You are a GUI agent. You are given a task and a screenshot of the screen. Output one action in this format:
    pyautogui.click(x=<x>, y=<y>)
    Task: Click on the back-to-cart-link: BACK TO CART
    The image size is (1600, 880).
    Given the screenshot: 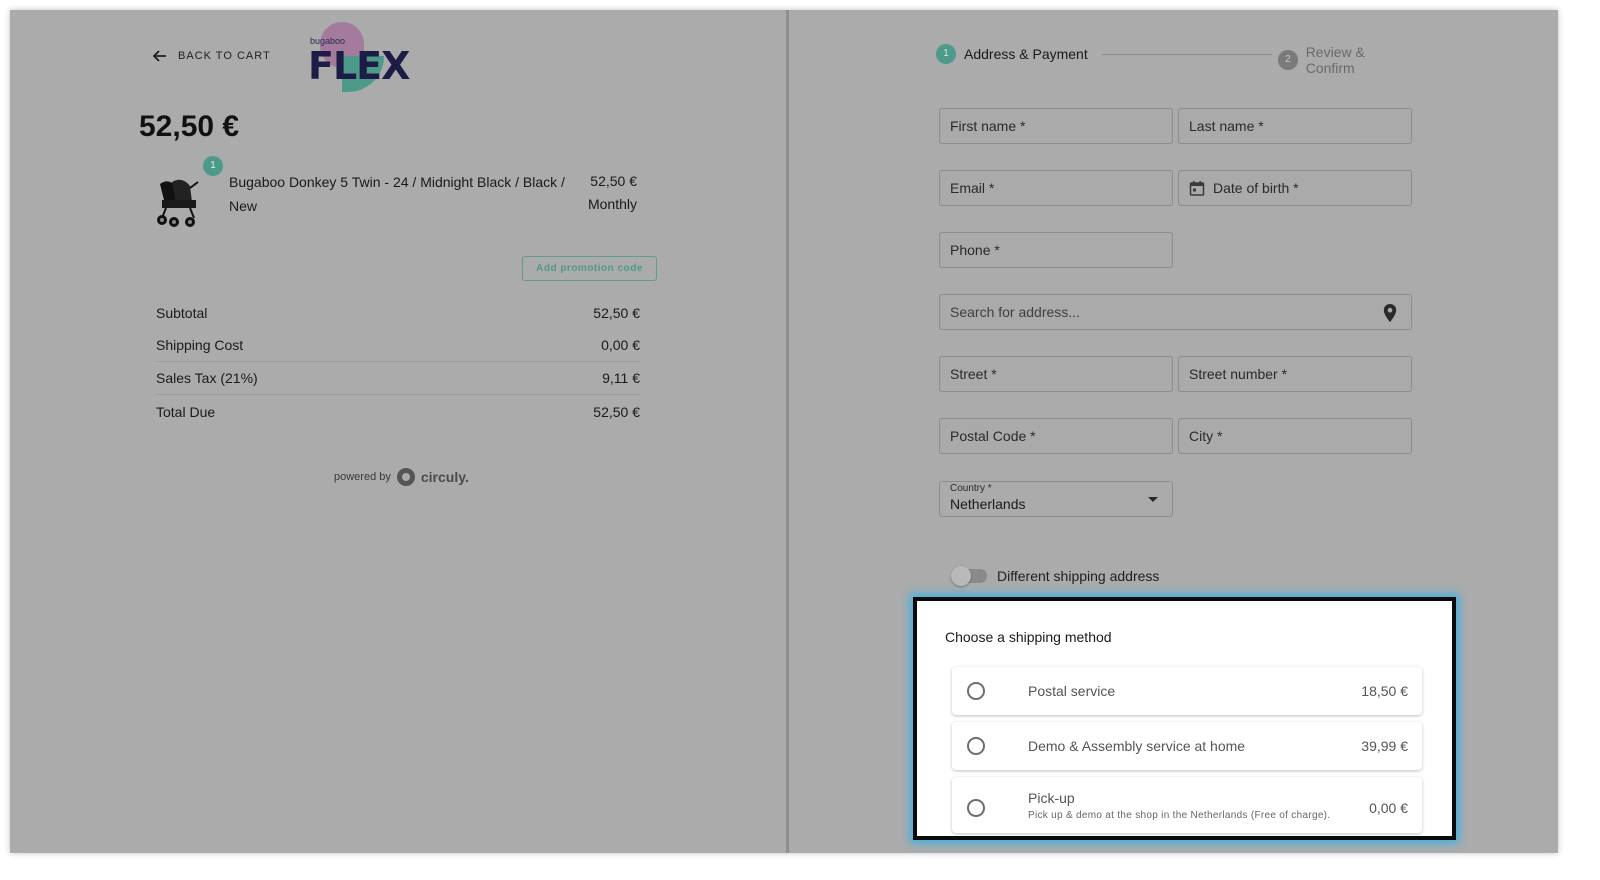 What is the action you would take?
    pyautogui.click(x=211, y=56)
    